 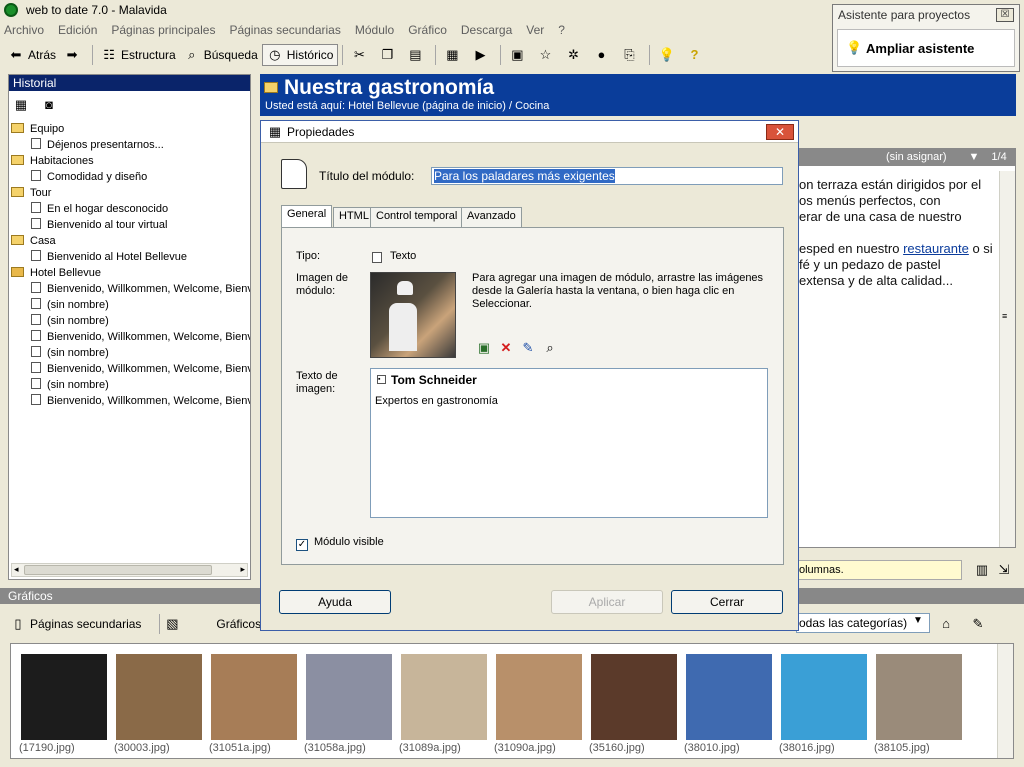 What do you see at coordinates (354, 217) in the screenshot?
I see `tab-html: HTML` at bounding box center [354, 217].